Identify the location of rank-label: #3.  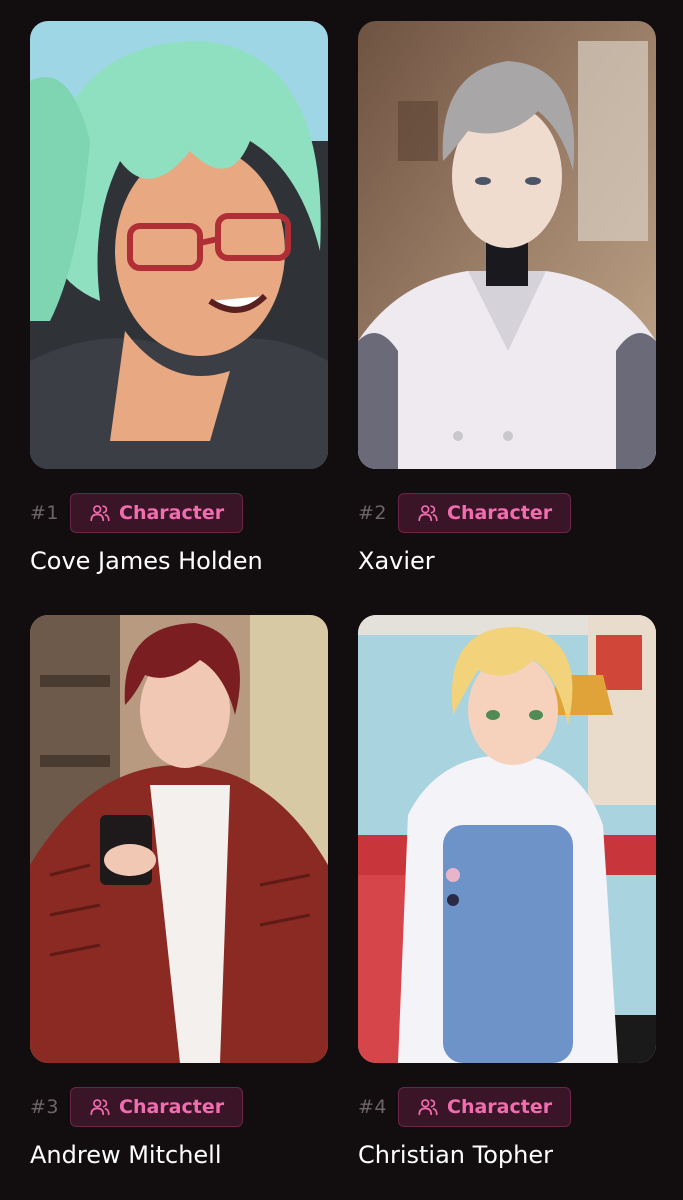
(45, 1107).